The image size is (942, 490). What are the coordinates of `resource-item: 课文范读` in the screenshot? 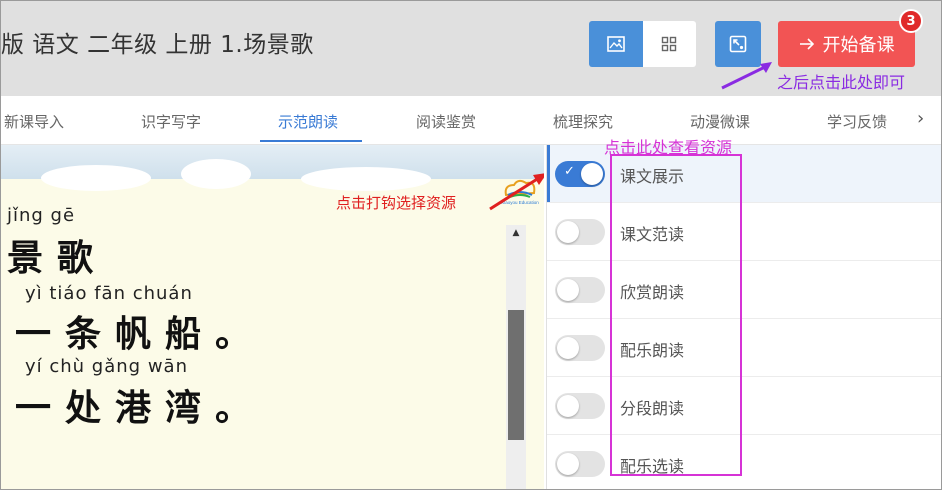 It's located at (744, 232).